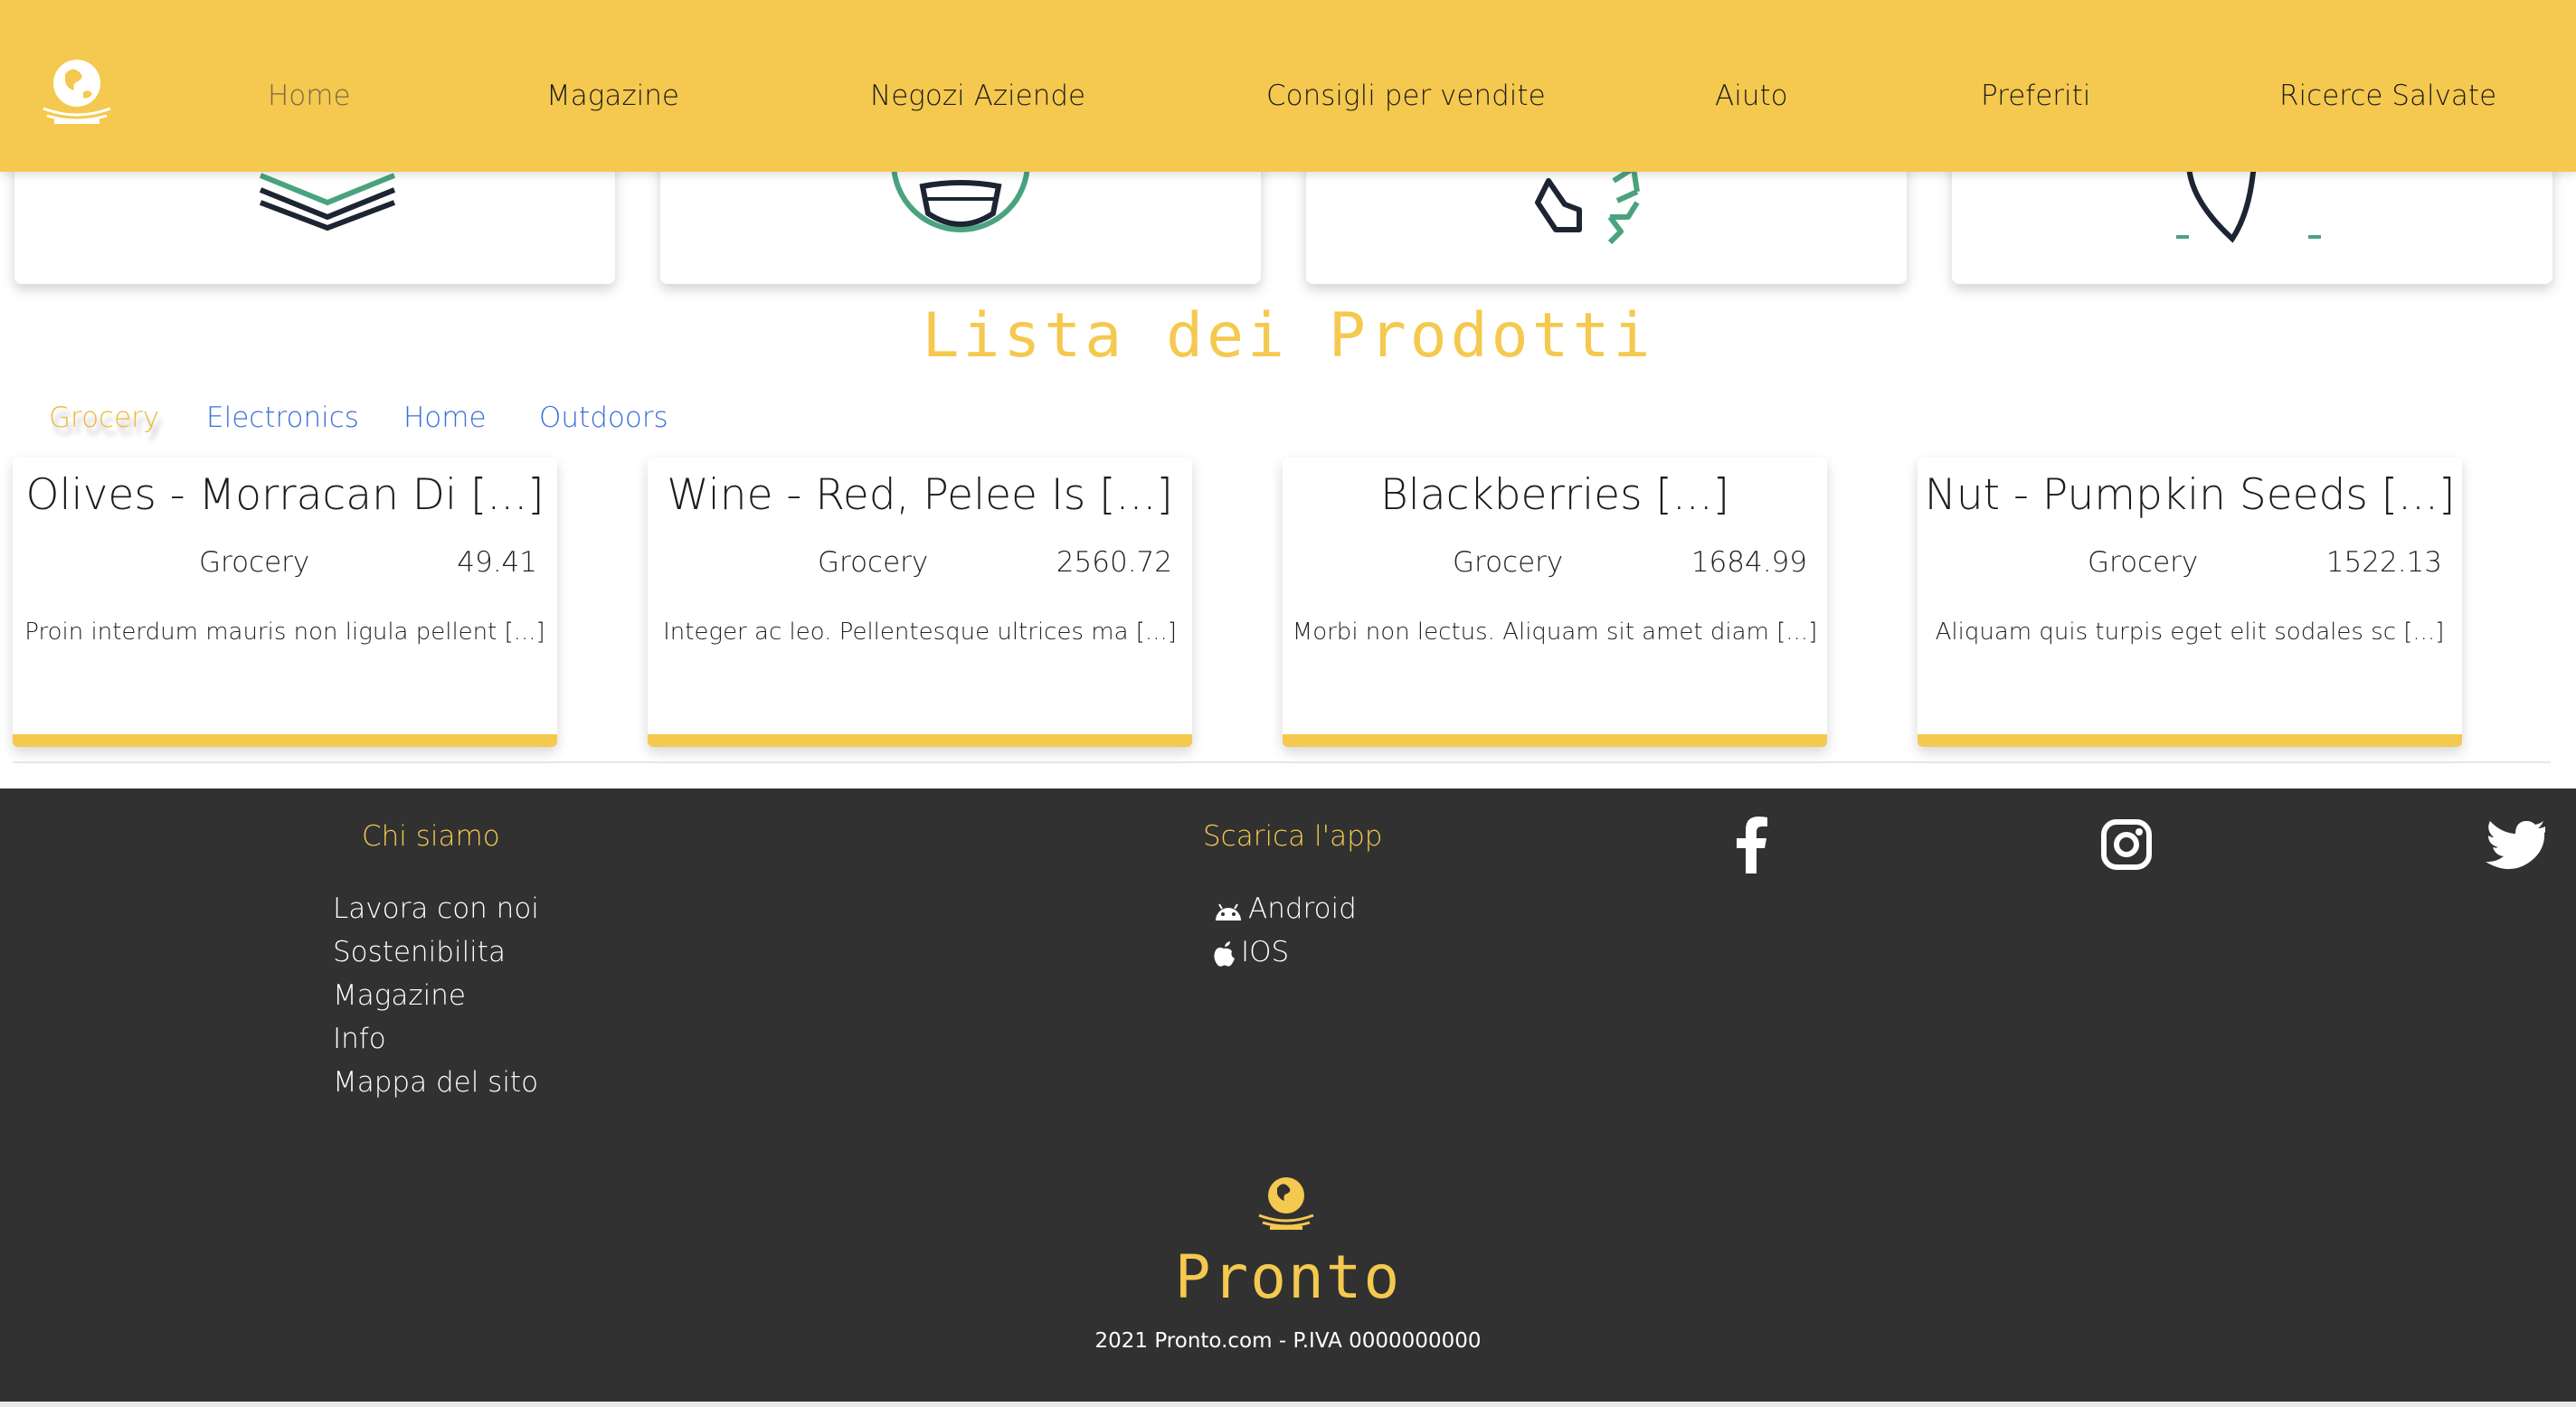 This screenshot has width=2576, height=1407. Describe the element at coordinates (603, 417) in the screenshot. I see `tab-outdoors: Outdoors` at that location.